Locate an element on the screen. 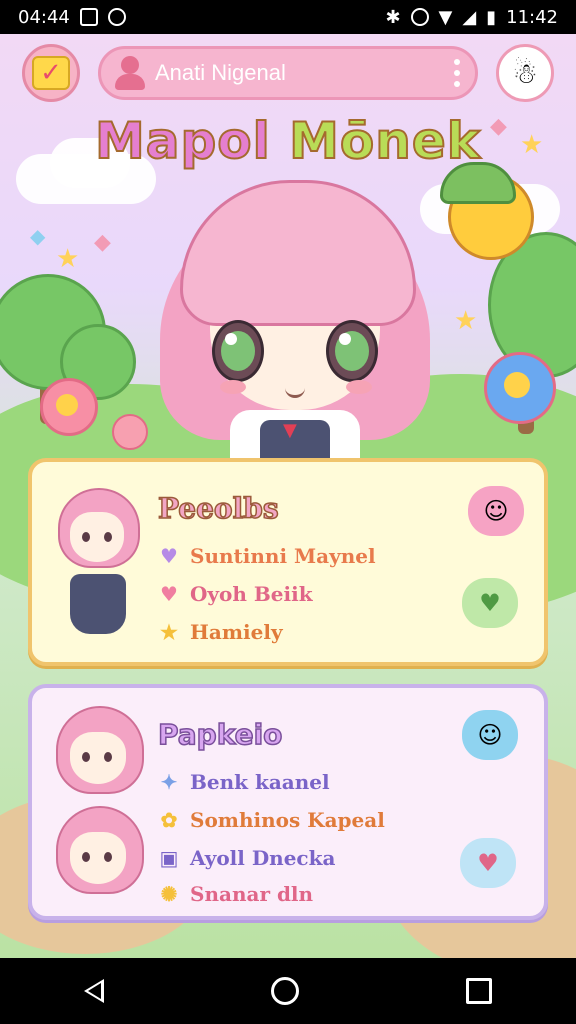 This screenshot has height=1024, width=576. card-item: ♥ Suntinni Maynel is located at coordinates (267, 556).